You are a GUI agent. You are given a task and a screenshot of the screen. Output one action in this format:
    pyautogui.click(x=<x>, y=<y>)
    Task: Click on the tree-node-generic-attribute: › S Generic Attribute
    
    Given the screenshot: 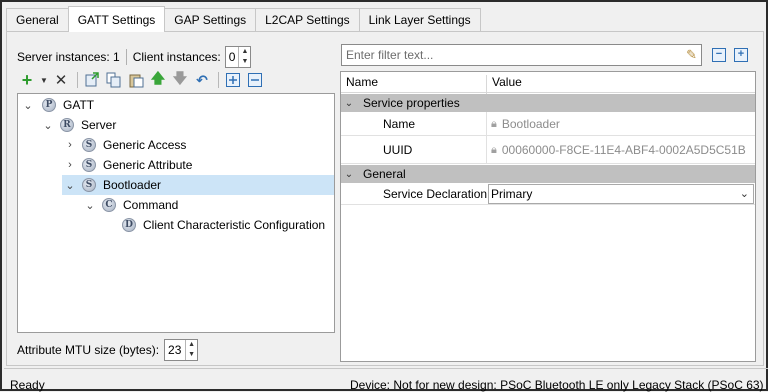 What is the action you would take?
    pyautogui.click(x=198, y=165)
    